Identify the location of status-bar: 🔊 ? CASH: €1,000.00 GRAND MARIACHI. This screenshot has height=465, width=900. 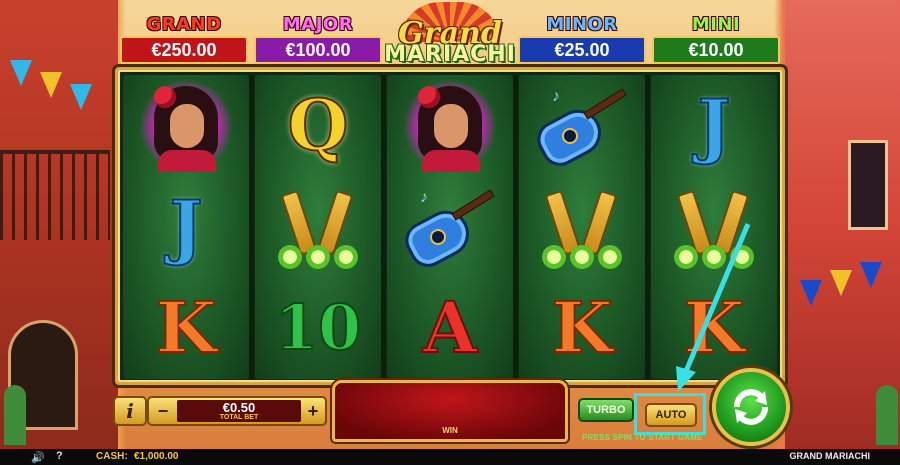
(450, 457).